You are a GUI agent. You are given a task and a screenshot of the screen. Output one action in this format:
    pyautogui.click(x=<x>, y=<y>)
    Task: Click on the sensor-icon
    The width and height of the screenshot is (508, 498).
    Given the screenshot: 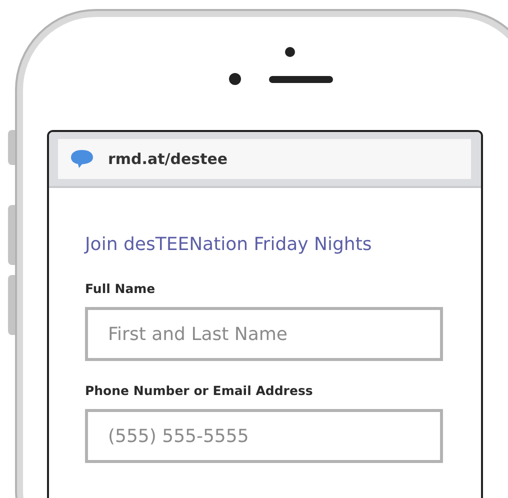 What is the action you would take?
    pyautogui.click(x=235, y=79)
    